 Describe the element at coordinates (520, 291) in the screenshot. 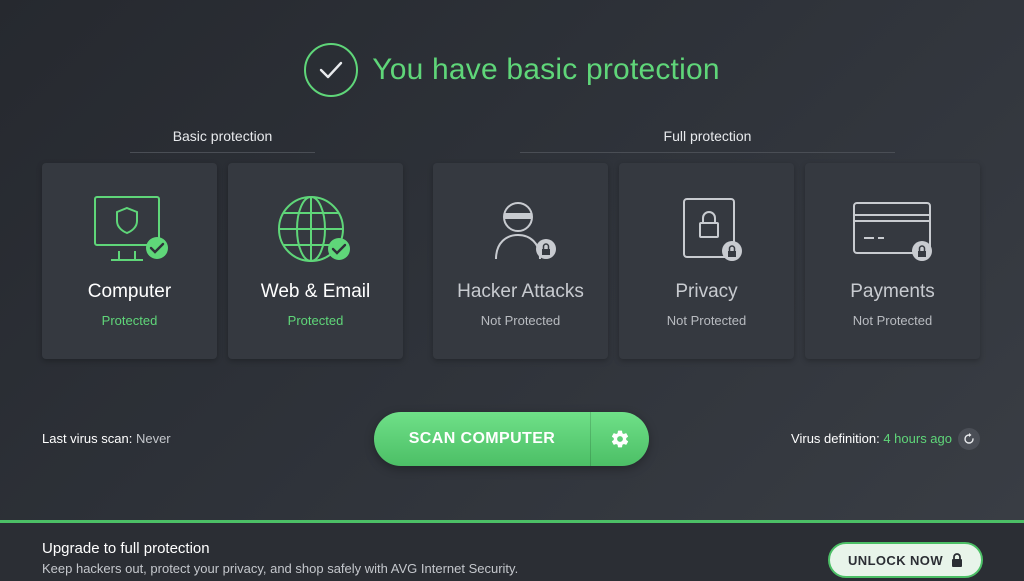

I see `card-title: Hacker Attacks` at that location.